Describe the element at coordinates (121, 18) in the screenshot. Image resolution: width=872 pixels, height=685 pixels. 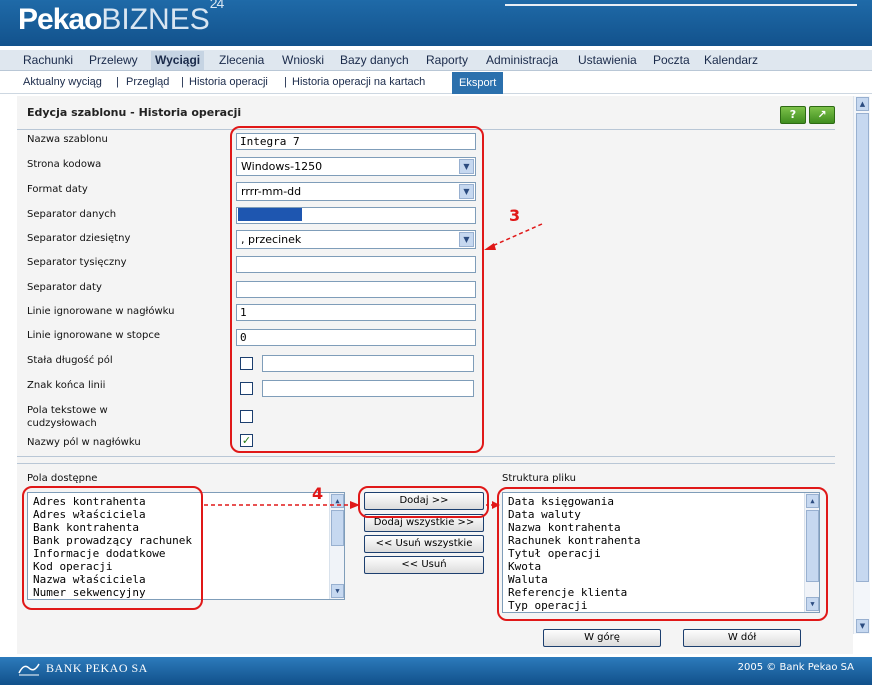
I see `brand-logo: PekaoBIZNES24` at that location.